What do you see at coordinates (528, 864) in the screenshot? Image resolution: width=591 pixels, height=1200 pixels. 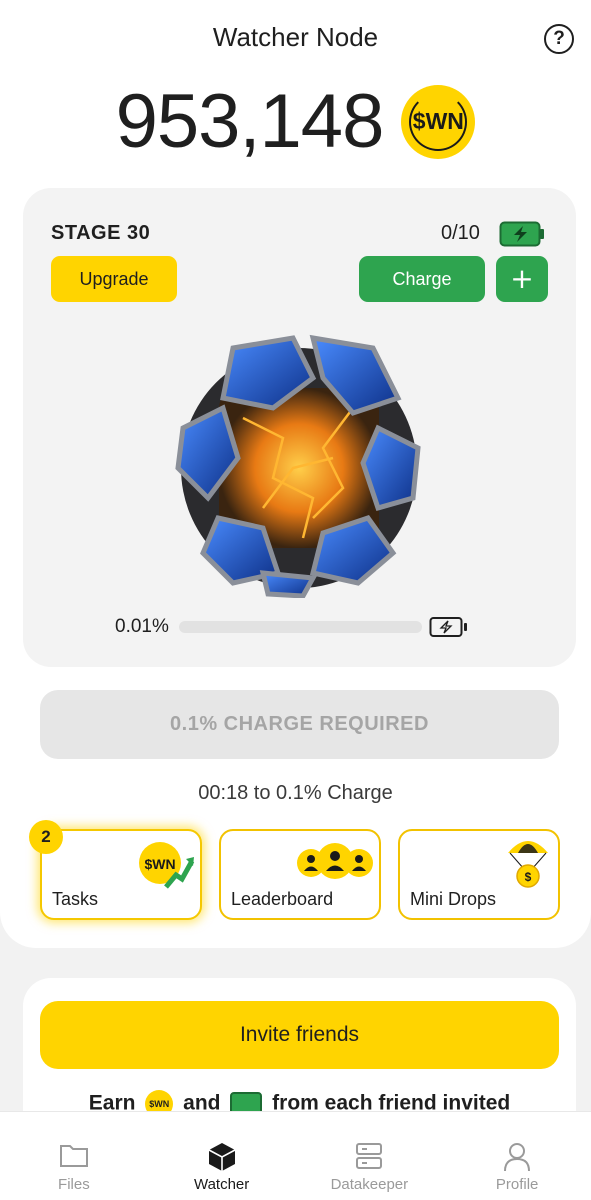 I see `parachute-coin-icon: $` at bounding box center [528, 864].